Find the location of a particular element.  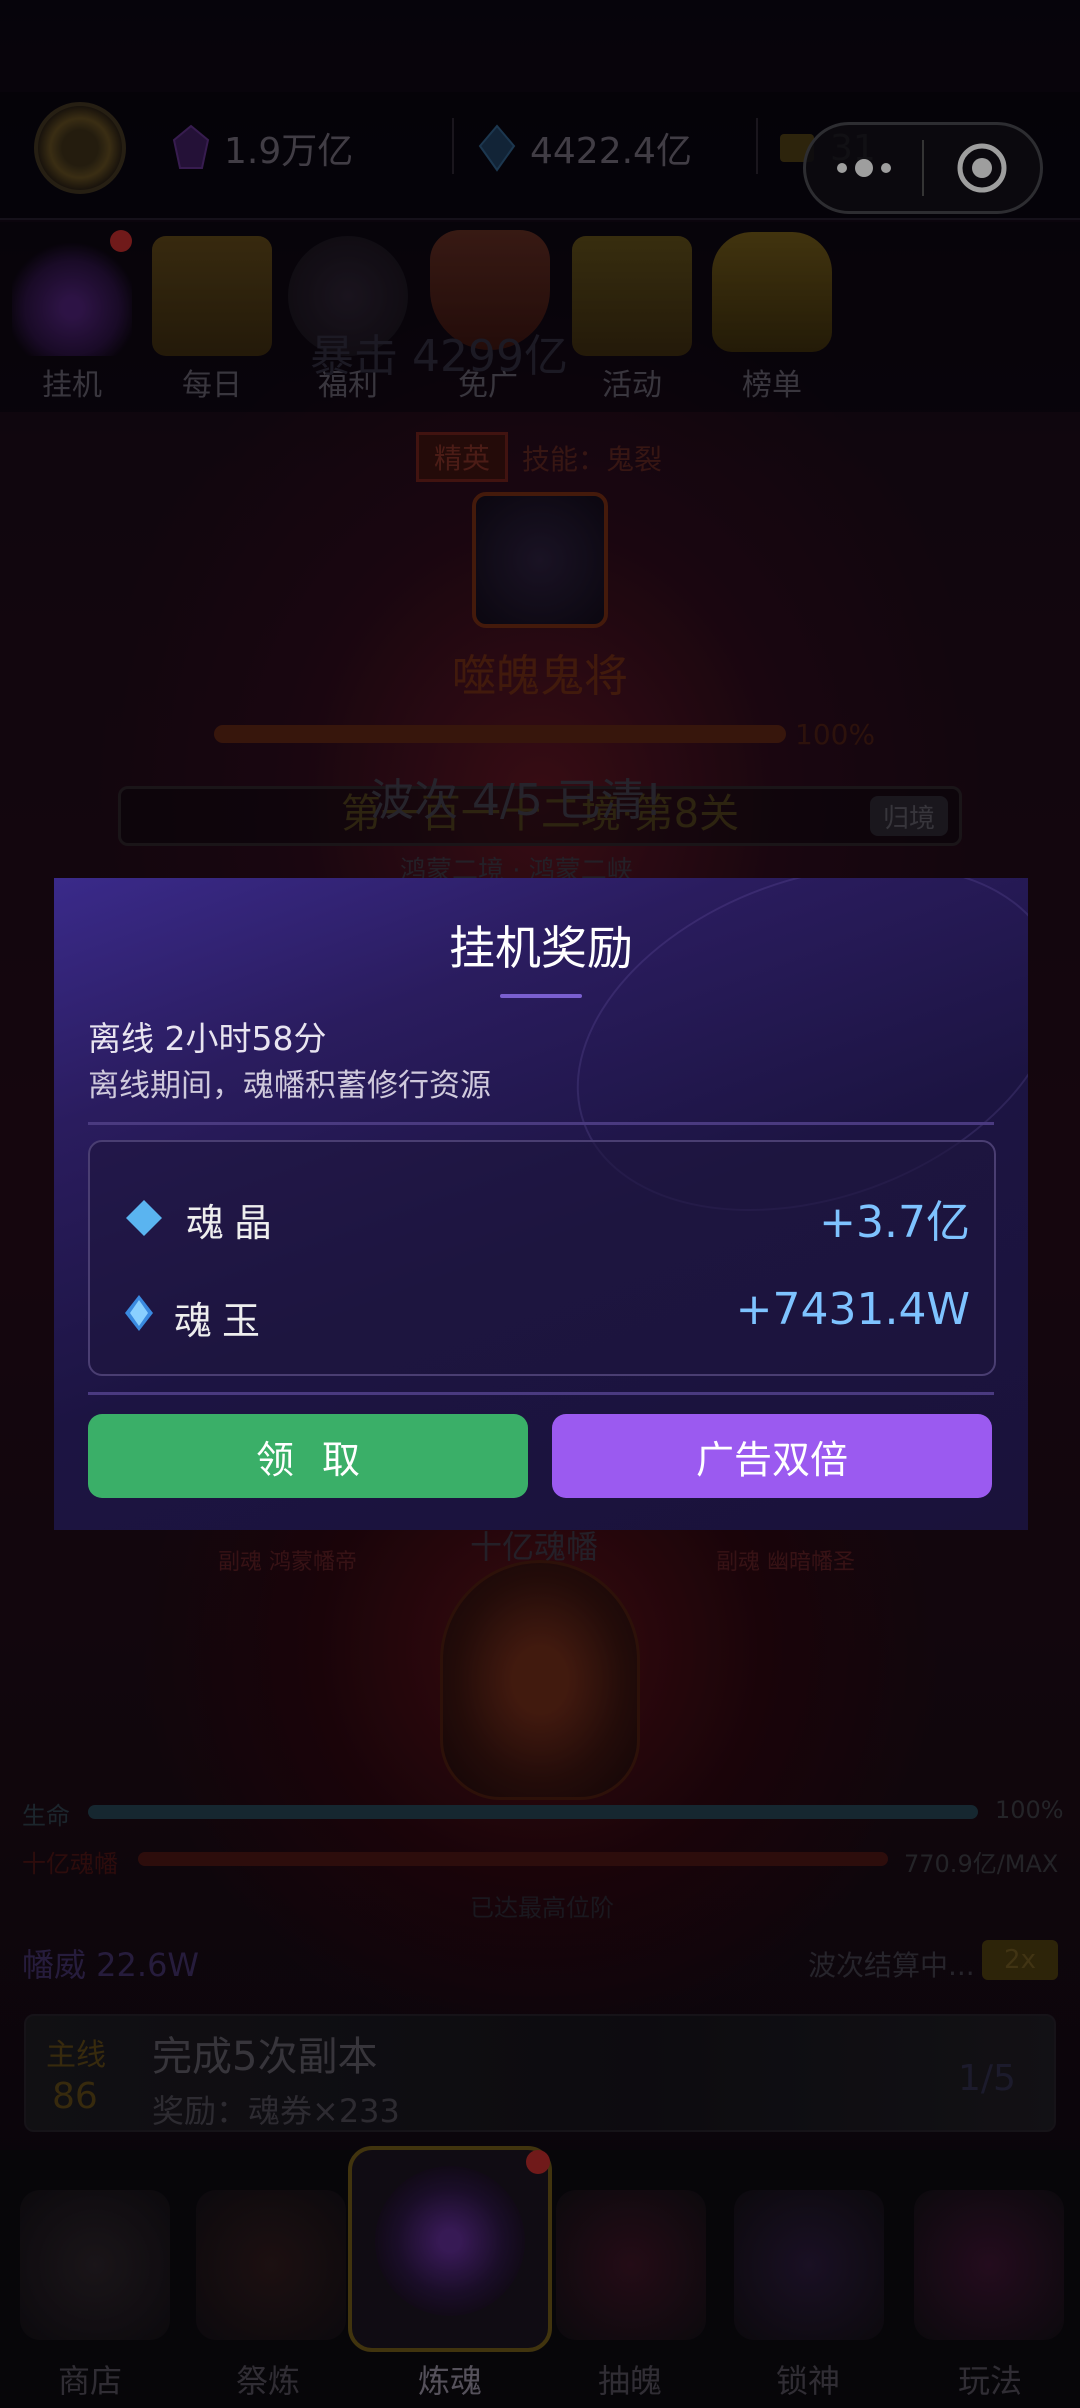

reward-value: +3.7亿 is located at coordinates (894, 1222).